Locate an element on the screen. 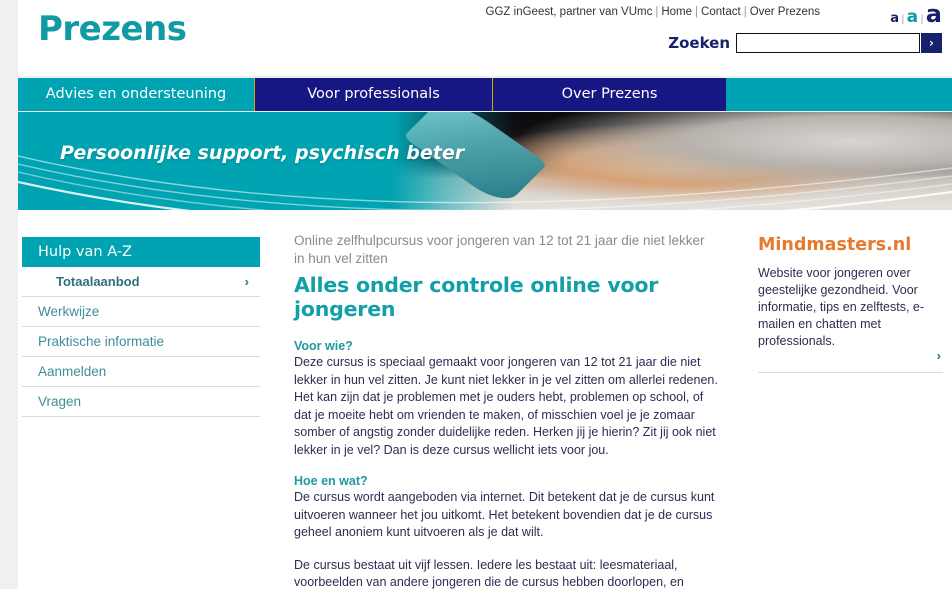 This screenshot has height=589, width=952. nav-tab-over-prezens: Over Prezens is located at coordinates (609, 94).